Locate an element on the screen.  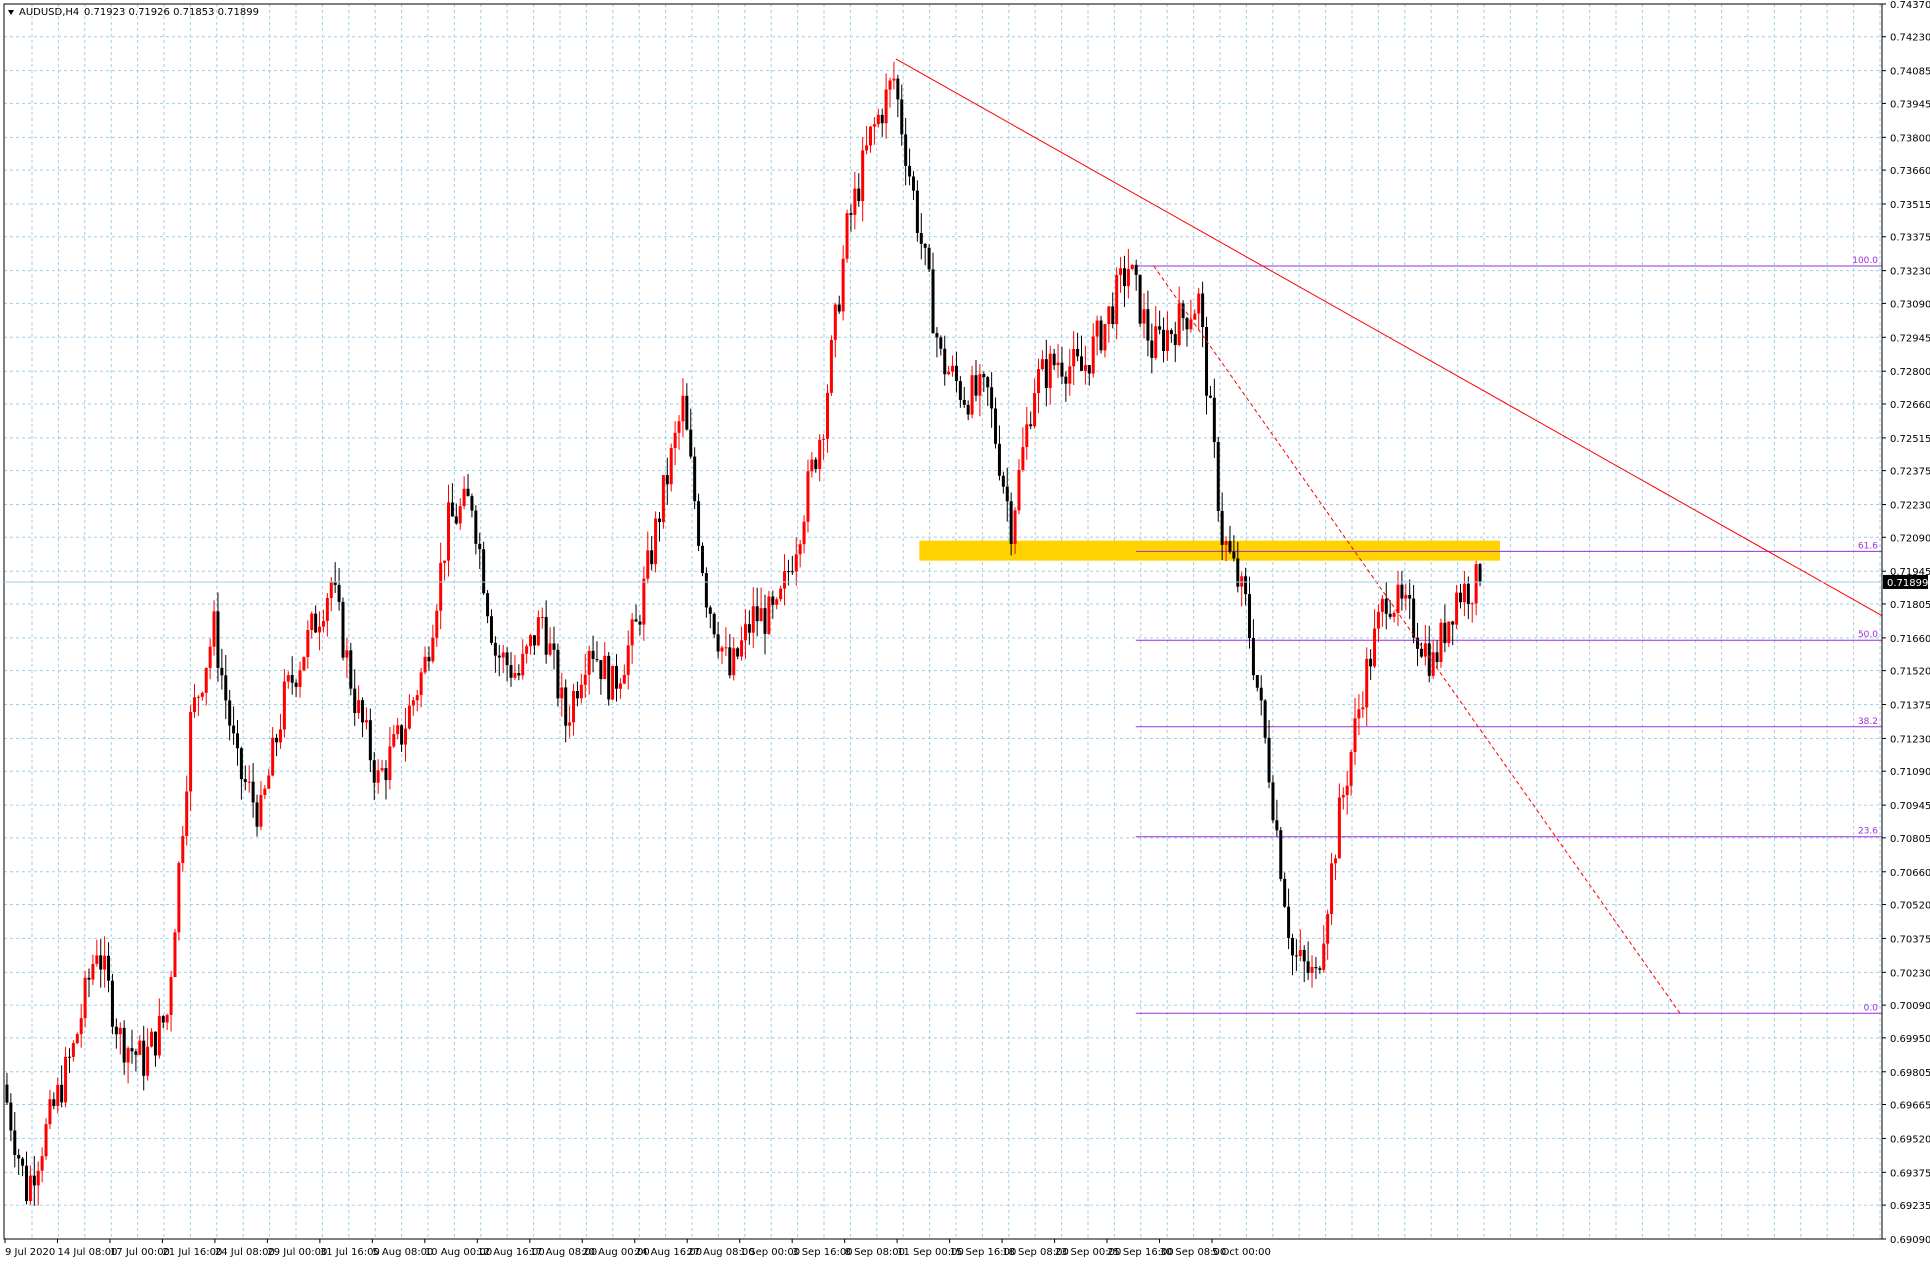
price-tick-label: 0.71375 is located at coordinates (1910, 706).